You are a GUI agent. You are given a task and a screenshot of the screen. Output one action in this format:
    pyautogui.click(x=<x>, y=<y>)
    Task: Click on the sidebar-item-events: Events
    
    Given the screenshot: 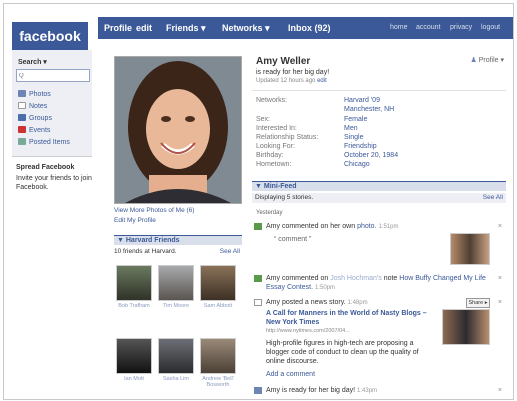 What is the action you would take?
    pyautogui.click(x=34, y=130)
    